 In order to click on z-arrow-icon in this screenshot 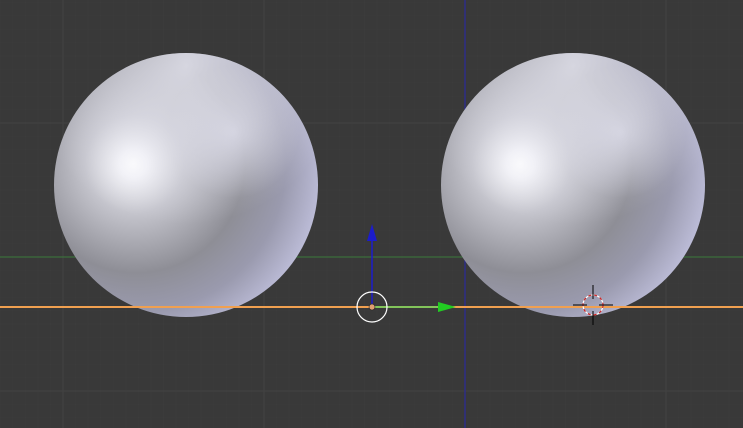, I will do `click(372, 232)`.